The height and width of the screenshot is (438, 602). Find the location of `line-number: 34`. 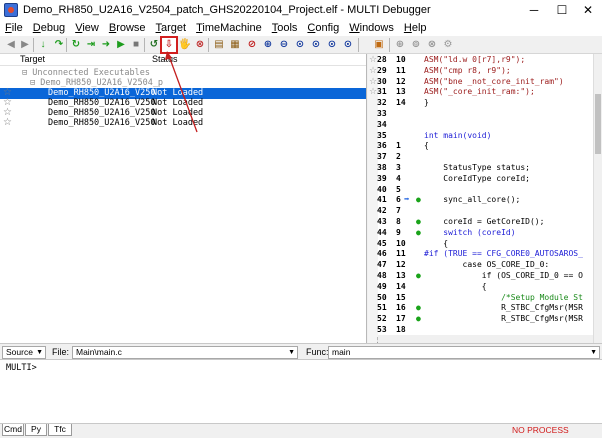

line-number: 34 is located at coordinates (382, 124).